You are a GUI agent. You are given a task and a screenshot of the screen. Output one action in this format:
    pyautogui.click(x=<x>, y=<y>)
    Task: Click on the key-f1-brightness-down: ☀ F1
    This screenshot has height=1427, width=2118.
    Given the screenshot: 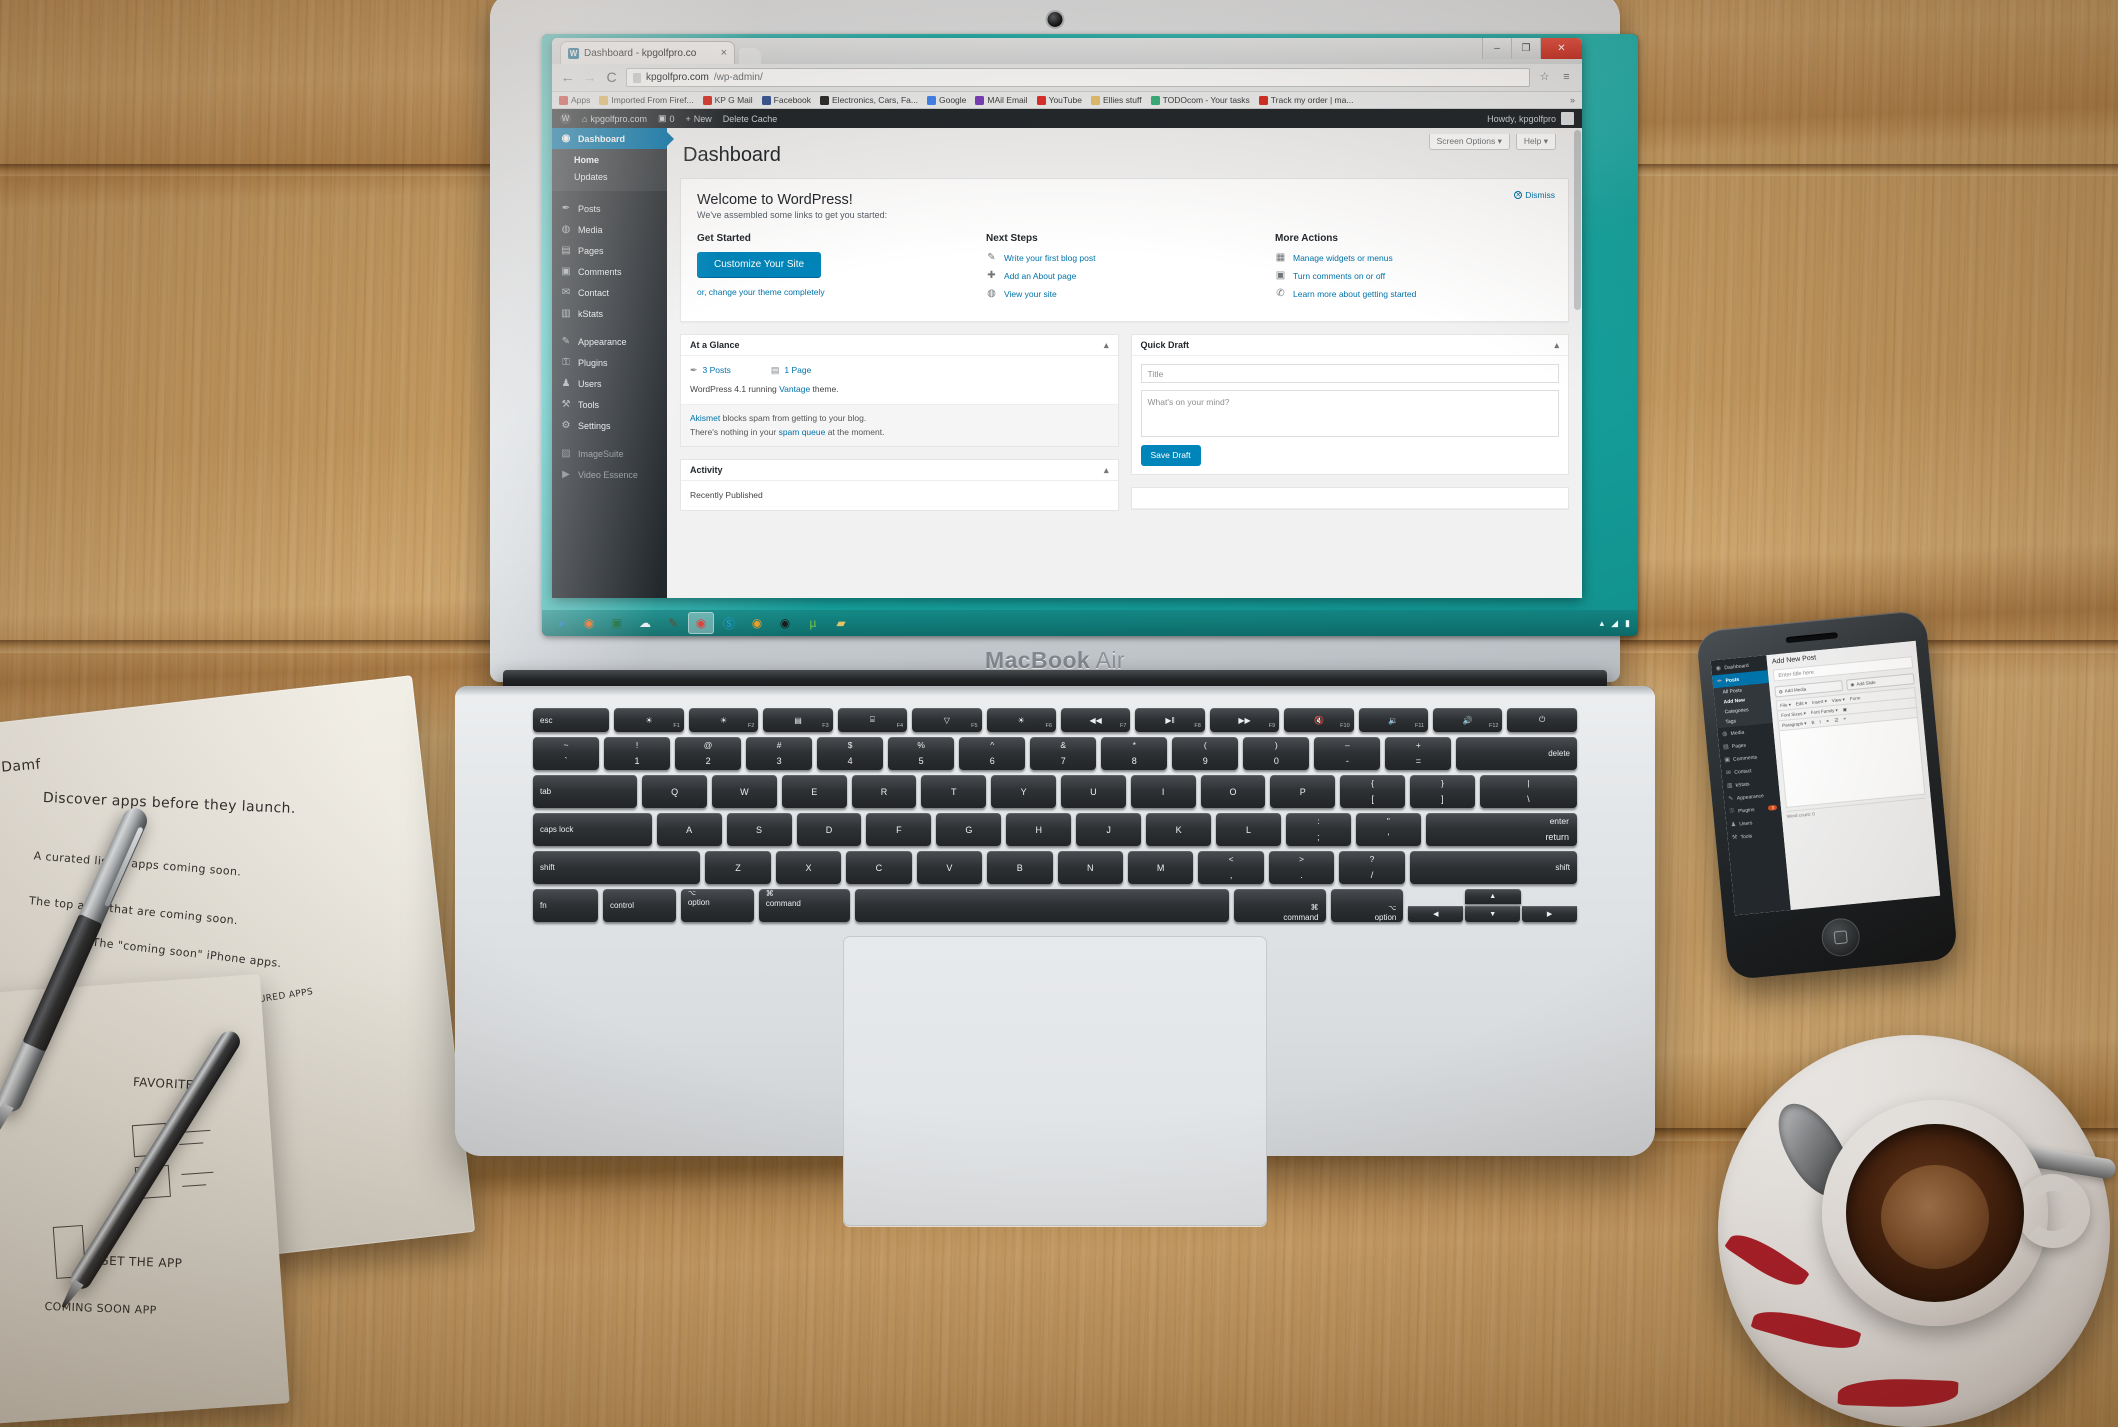 What is the action you would take?
    pyautogui.click(x=649, y=720)
    